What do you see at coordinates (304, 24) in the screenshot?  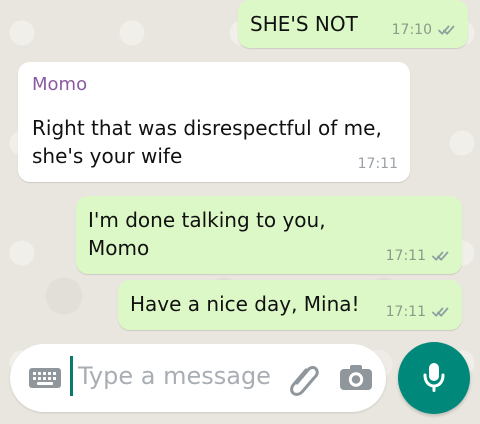 I see `message-text: SHE'S NOT` at bounding box center [304, 24].